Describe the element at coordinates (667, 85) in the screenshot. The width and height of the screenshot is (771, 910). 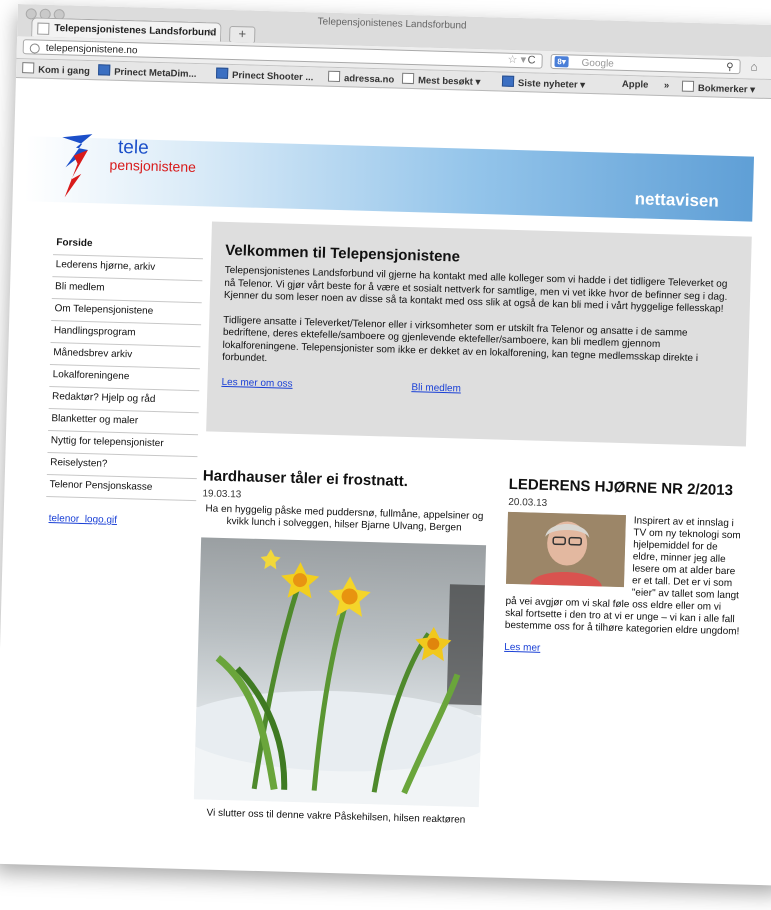
I see `bookmarks-overflow-chevron: »` at that location.